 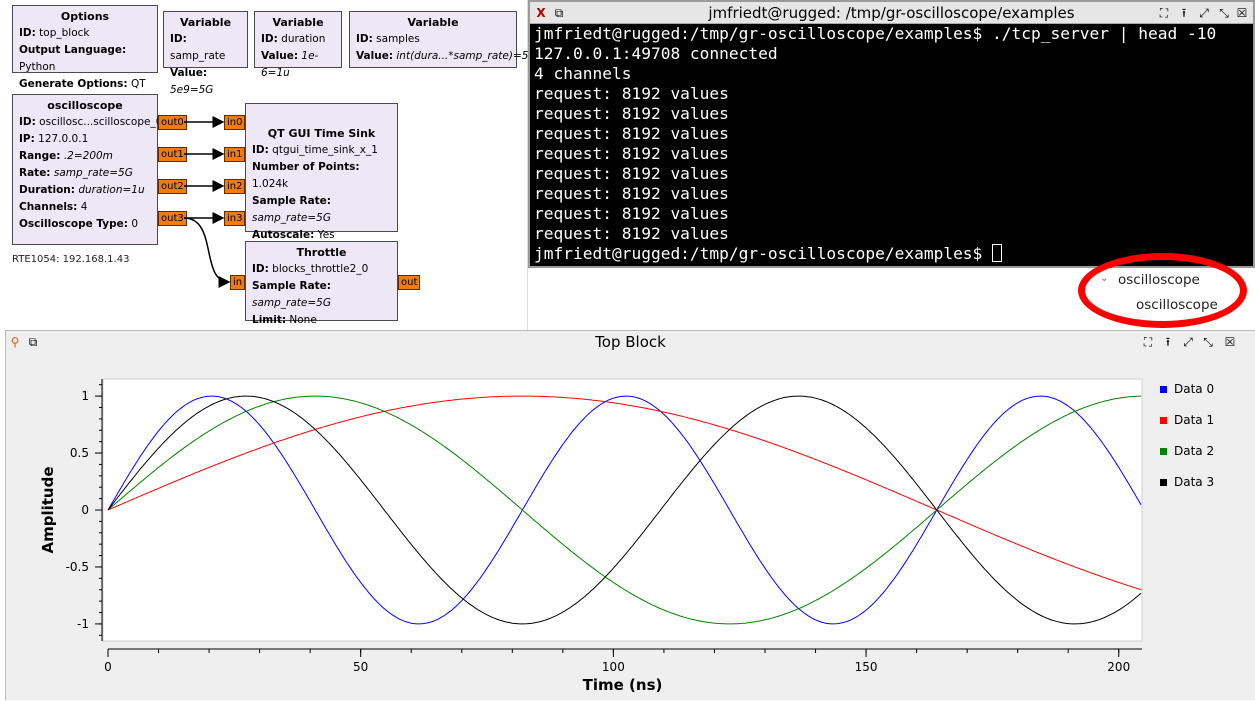 I want to click on time-sink-port-in3: in3, so click(x=235, y=218).